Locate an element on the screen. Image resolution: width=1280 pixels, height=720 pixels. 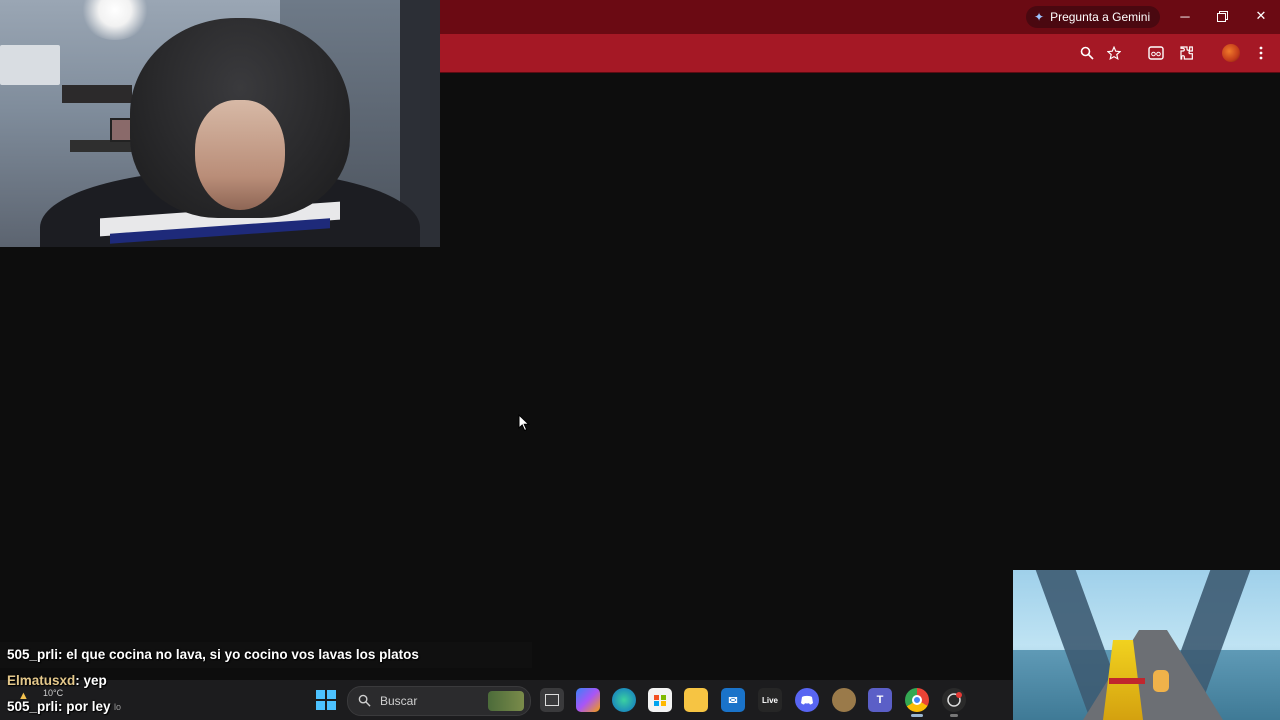
search-highlight-image is located at coordinates (506, 701).